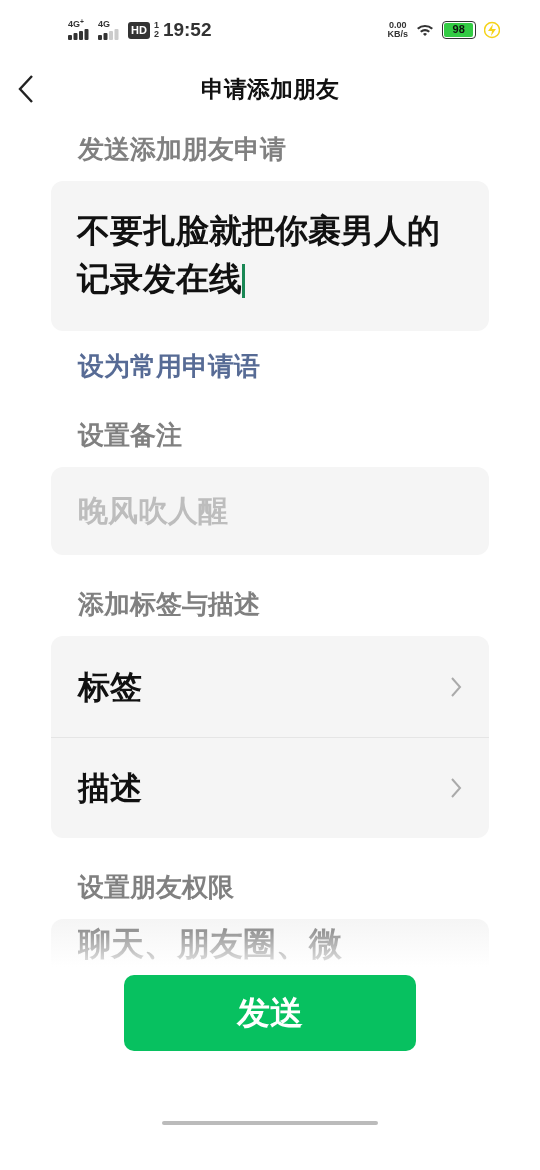  I want to click on battery-level: 98, so click(459, 30).